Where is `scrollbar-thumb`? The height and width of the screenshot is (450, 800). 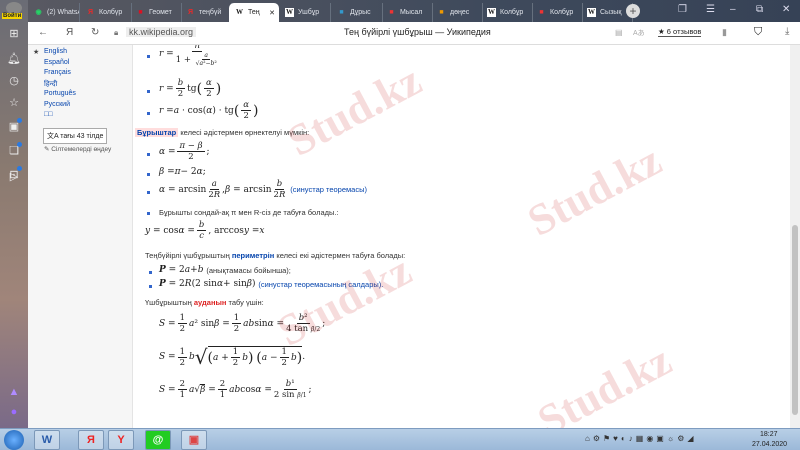 scrollbar-thumb is located at coordinates (795, 320).